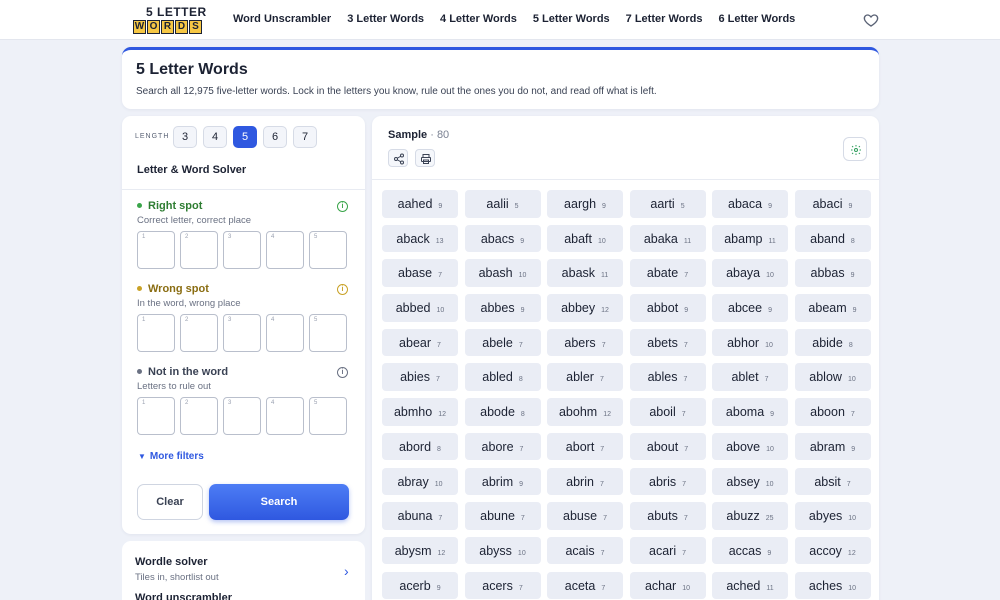 This screenshot has width=1000, height=600. What do you see at coordinates (585, 516) in the screenshot?
I see `word-tile: abuse 7` at bounding box center [585, 516].